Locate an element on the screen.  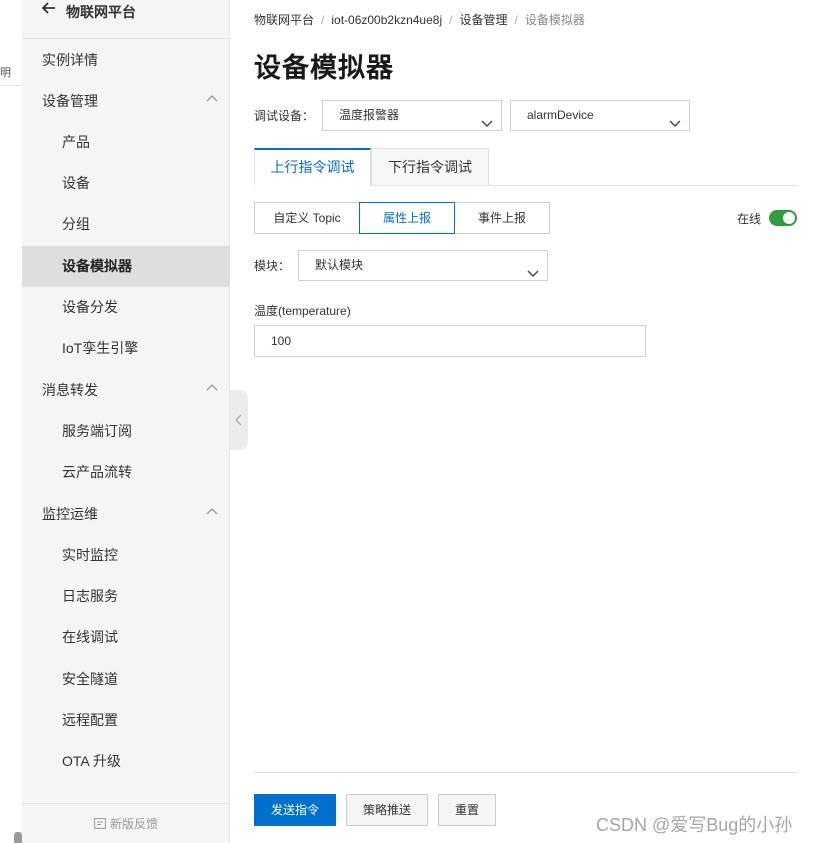
sidebar-item-server-subscription: 服务端订阅 is located at coordinates (126, 431).